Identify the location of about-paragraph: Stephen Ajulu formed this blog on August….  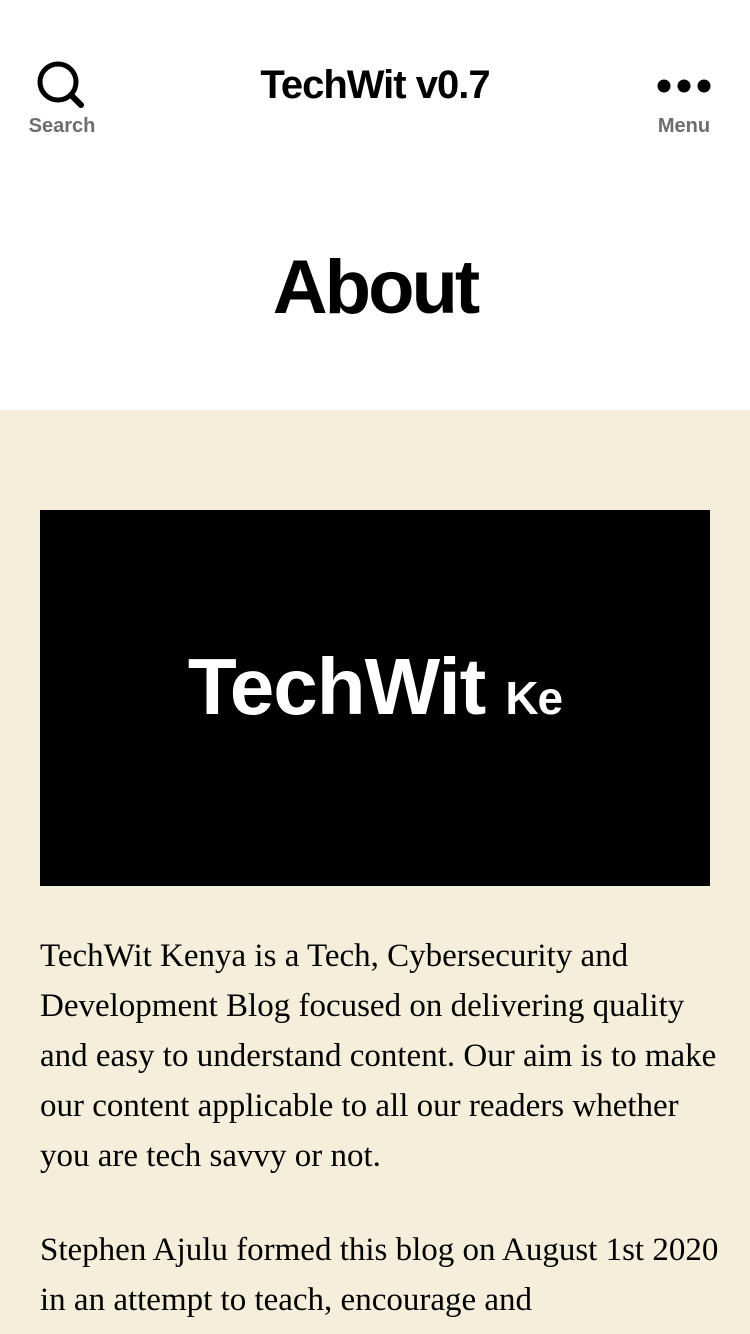
(379, 1275).